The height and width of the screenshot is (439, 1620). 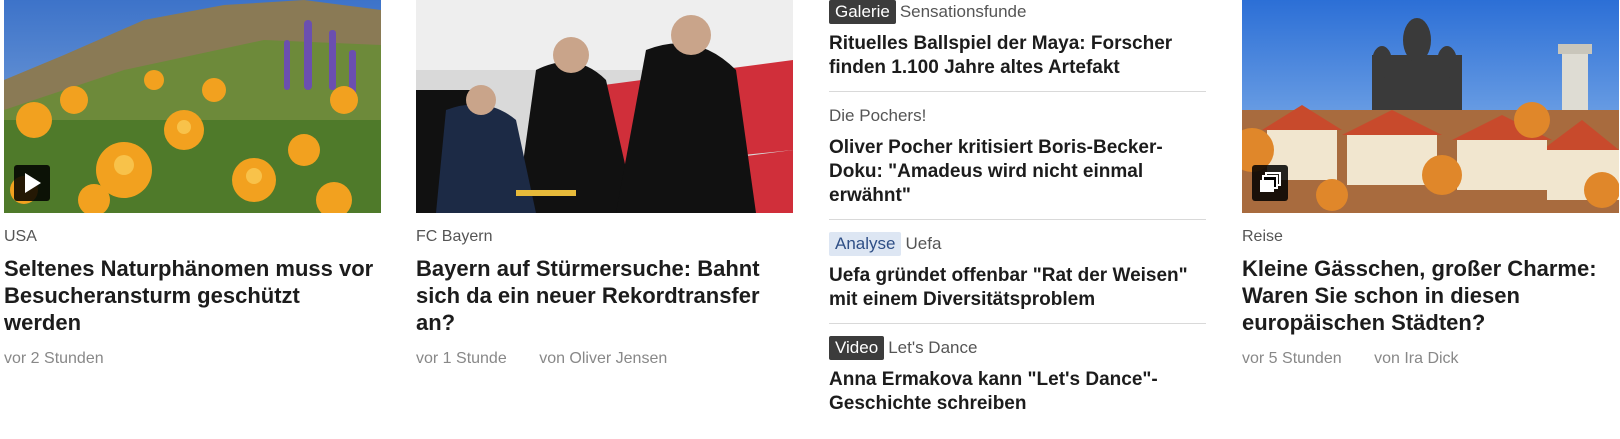 I want to click on article-meta: vor 5 Stunden von Ira Dick, so click(x=1430, y=359).